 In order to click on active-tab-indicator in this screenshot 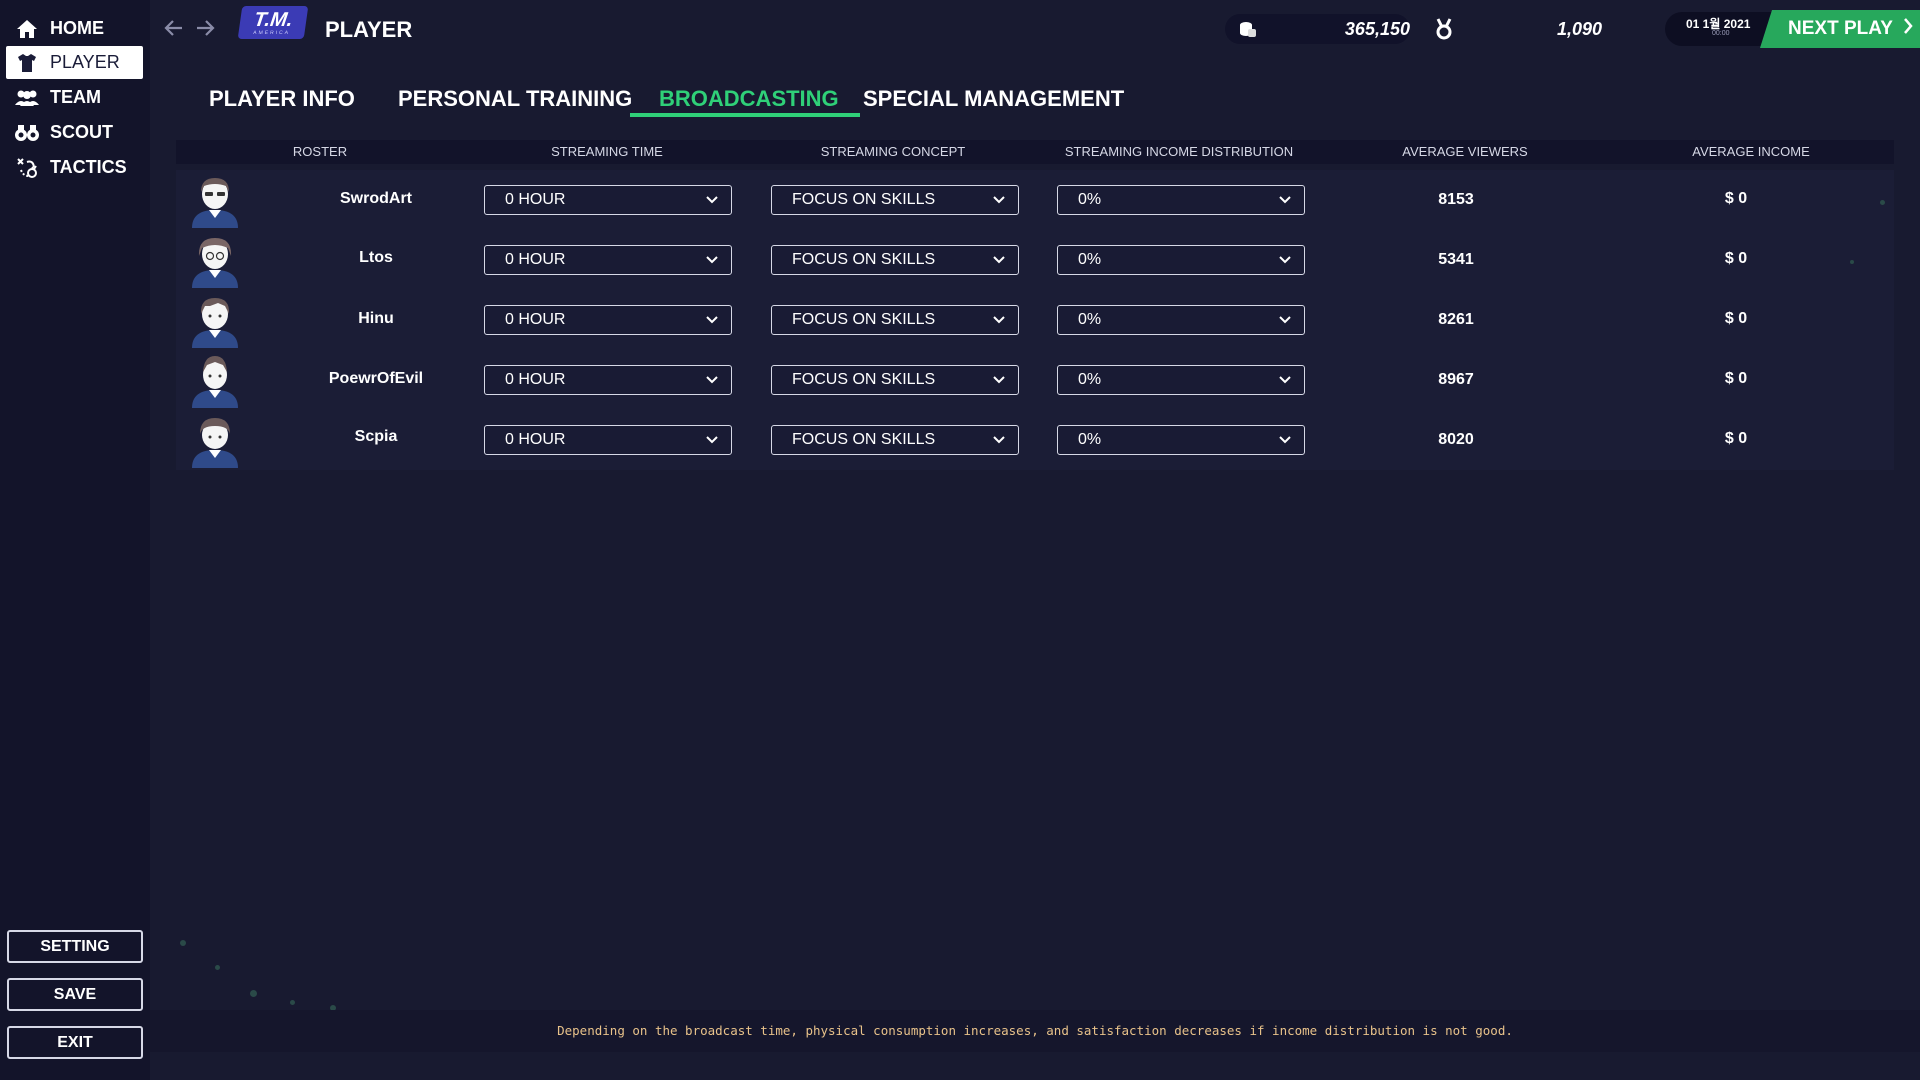, I will do `click(745, 115)`.